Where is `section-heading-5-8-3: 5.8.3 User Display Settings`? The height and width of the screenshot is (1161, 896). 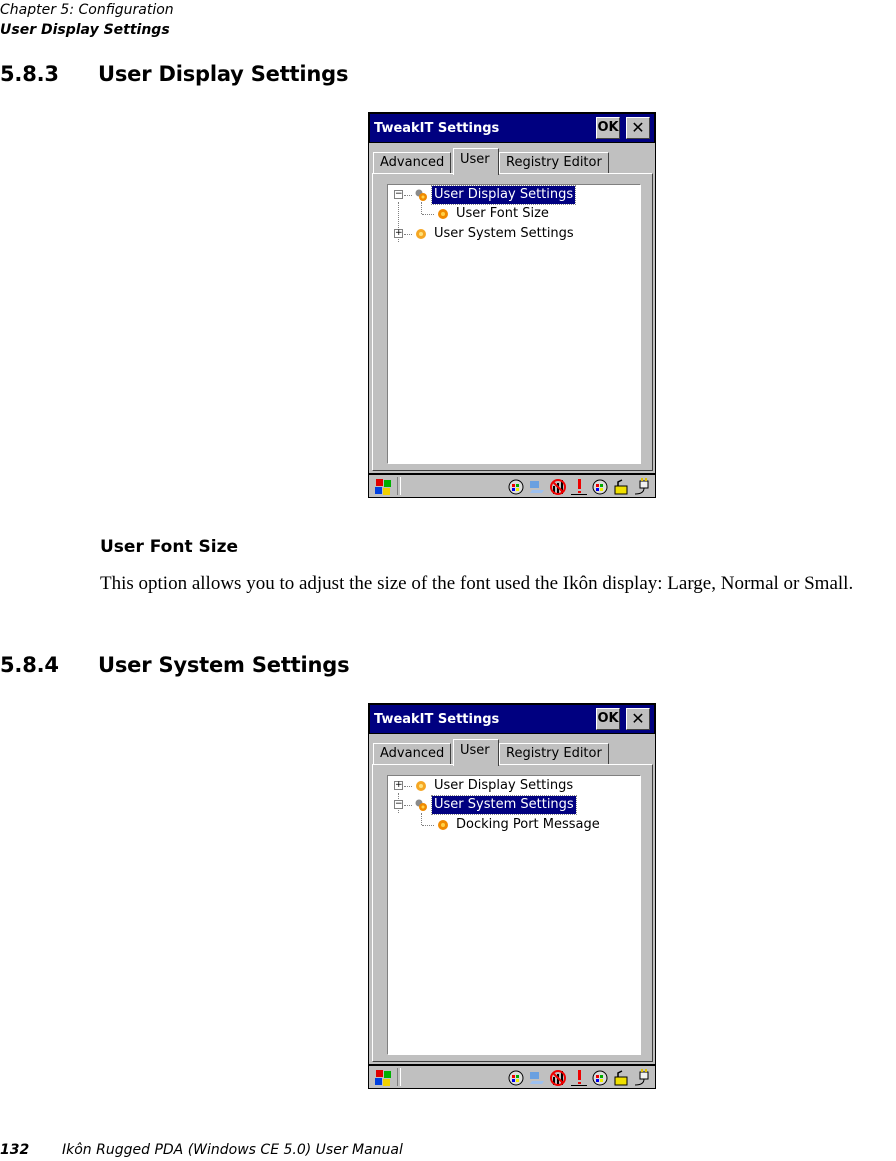
section-heading-5-8-3: 5.8.3 User Display Settings is located at coordinates (174, 74).